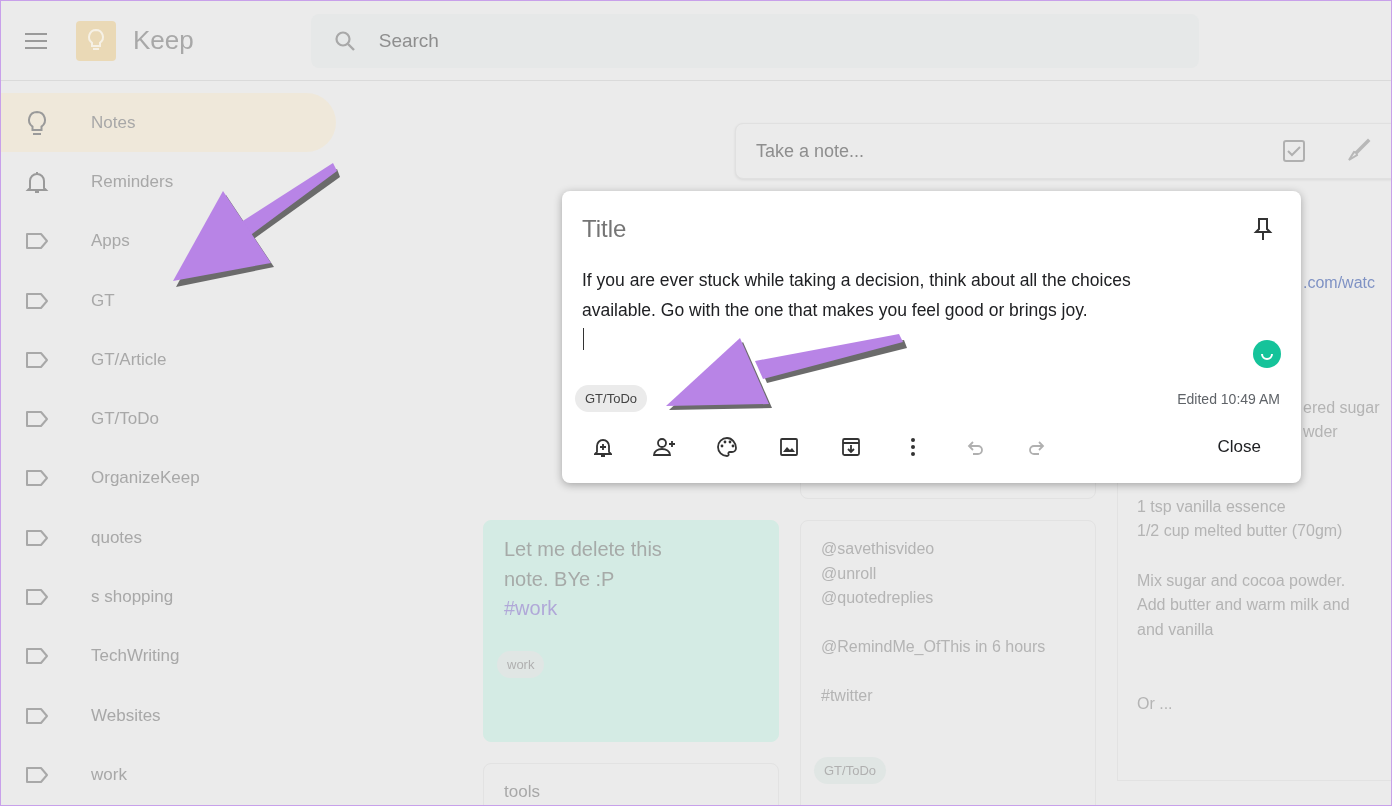 This screenshot has width=1392, height=806. What do you see at coordinates (1347, 283) in the screenshot?
I see `link-text: .com/watc` at bounding box center [1347, 283].